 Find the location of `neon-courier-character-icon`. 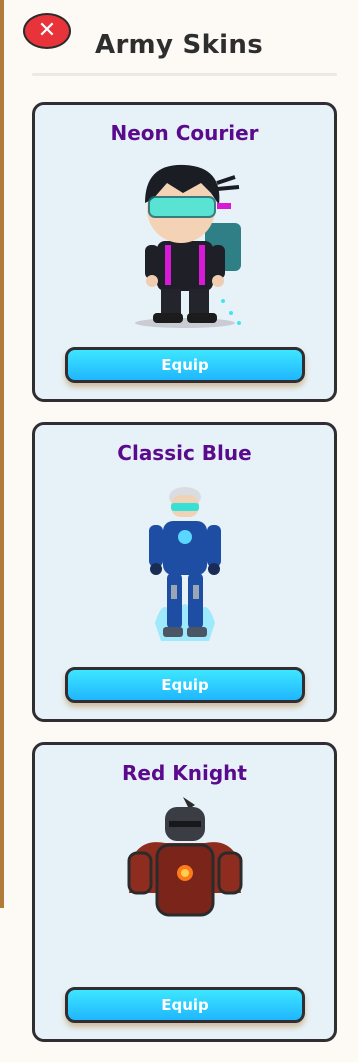

neon-courier-character-icon is located at coordinates (187, 246).